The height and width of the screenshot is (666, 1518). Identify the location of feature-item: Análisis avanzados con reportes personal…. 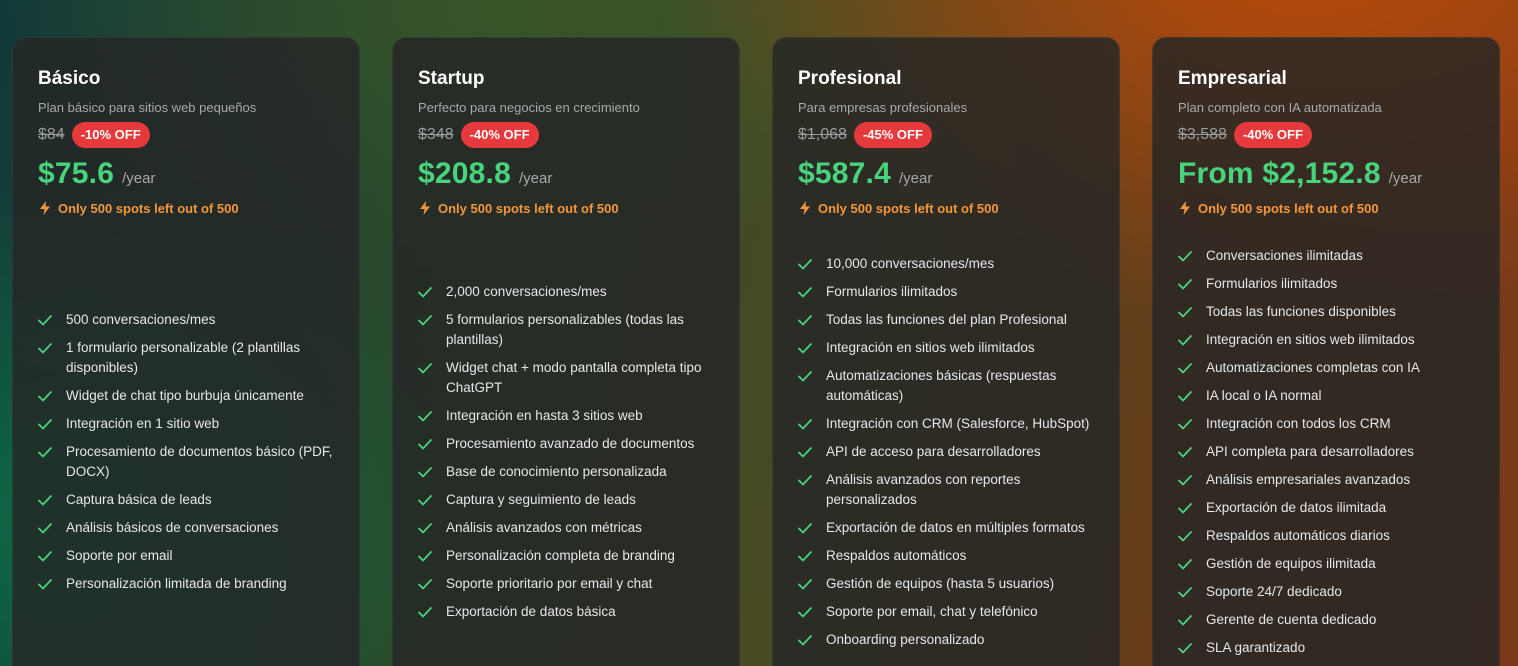
(946, 490).